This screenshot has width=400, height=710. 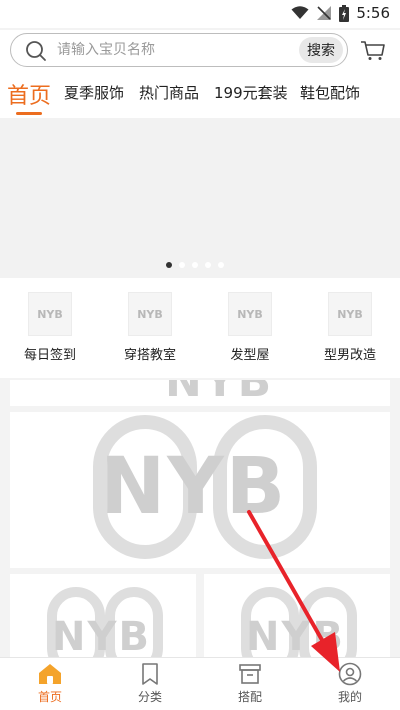 I want to click on tab-home: 首页, so click(x=29, y=94).